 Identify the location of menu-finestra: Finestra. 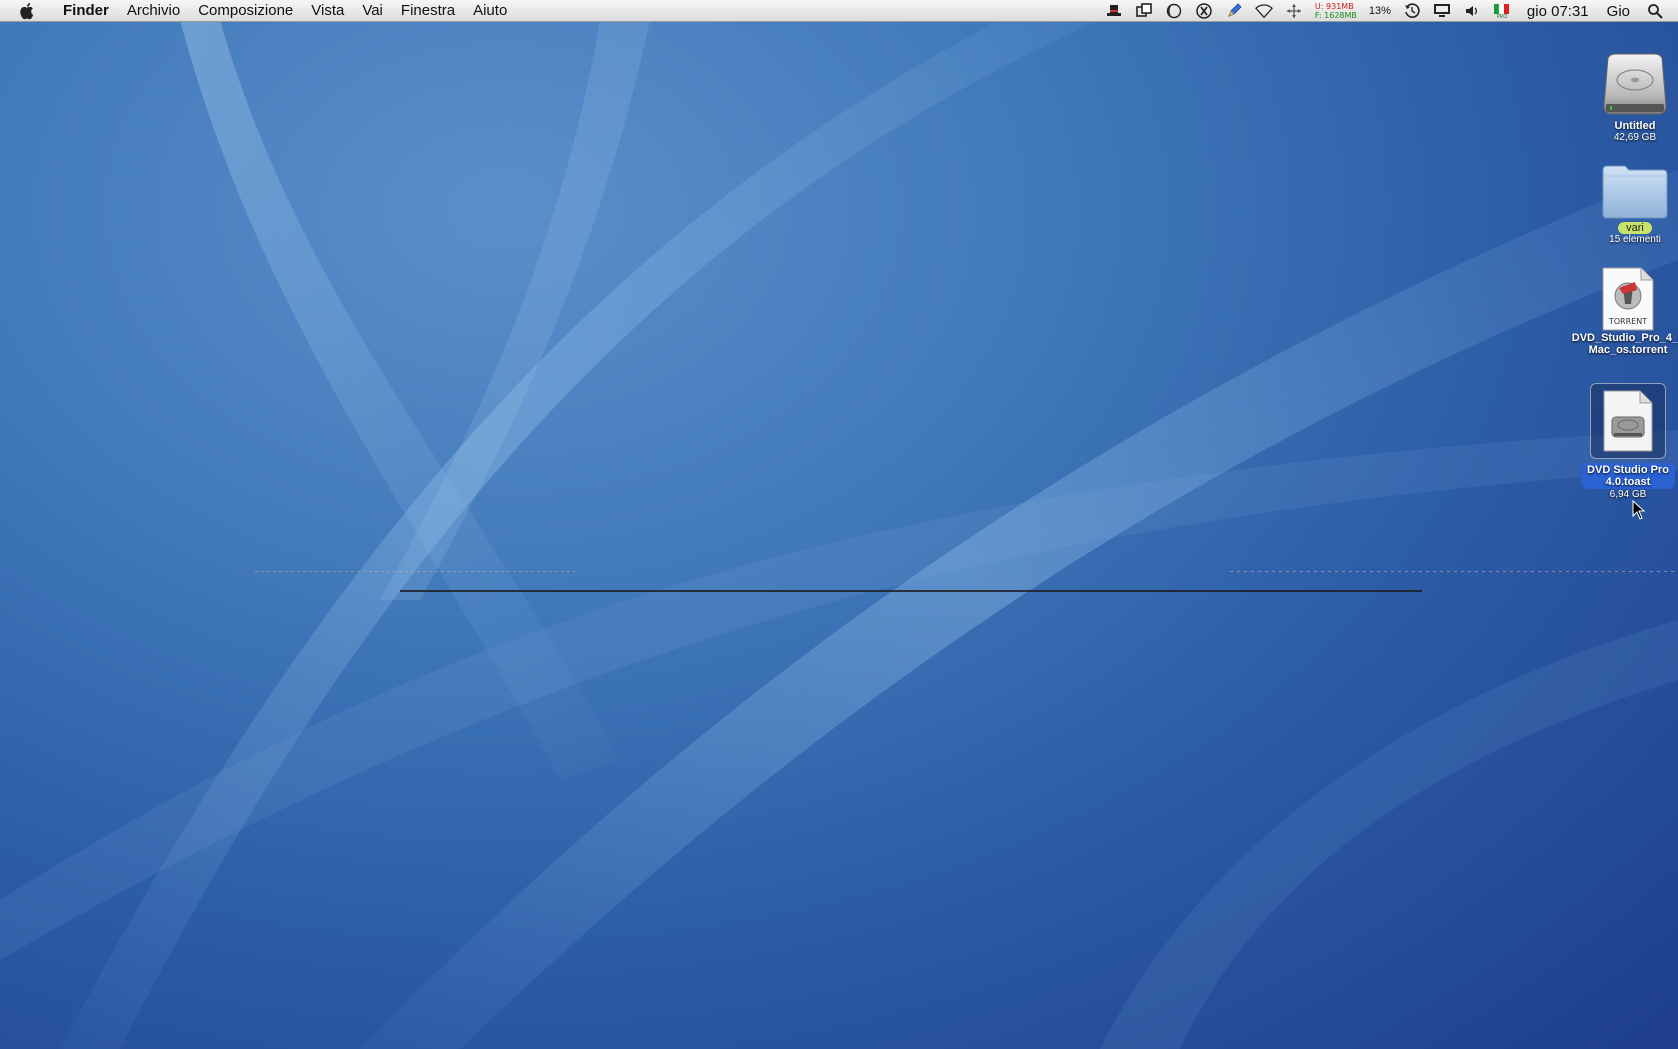
(428, 11).